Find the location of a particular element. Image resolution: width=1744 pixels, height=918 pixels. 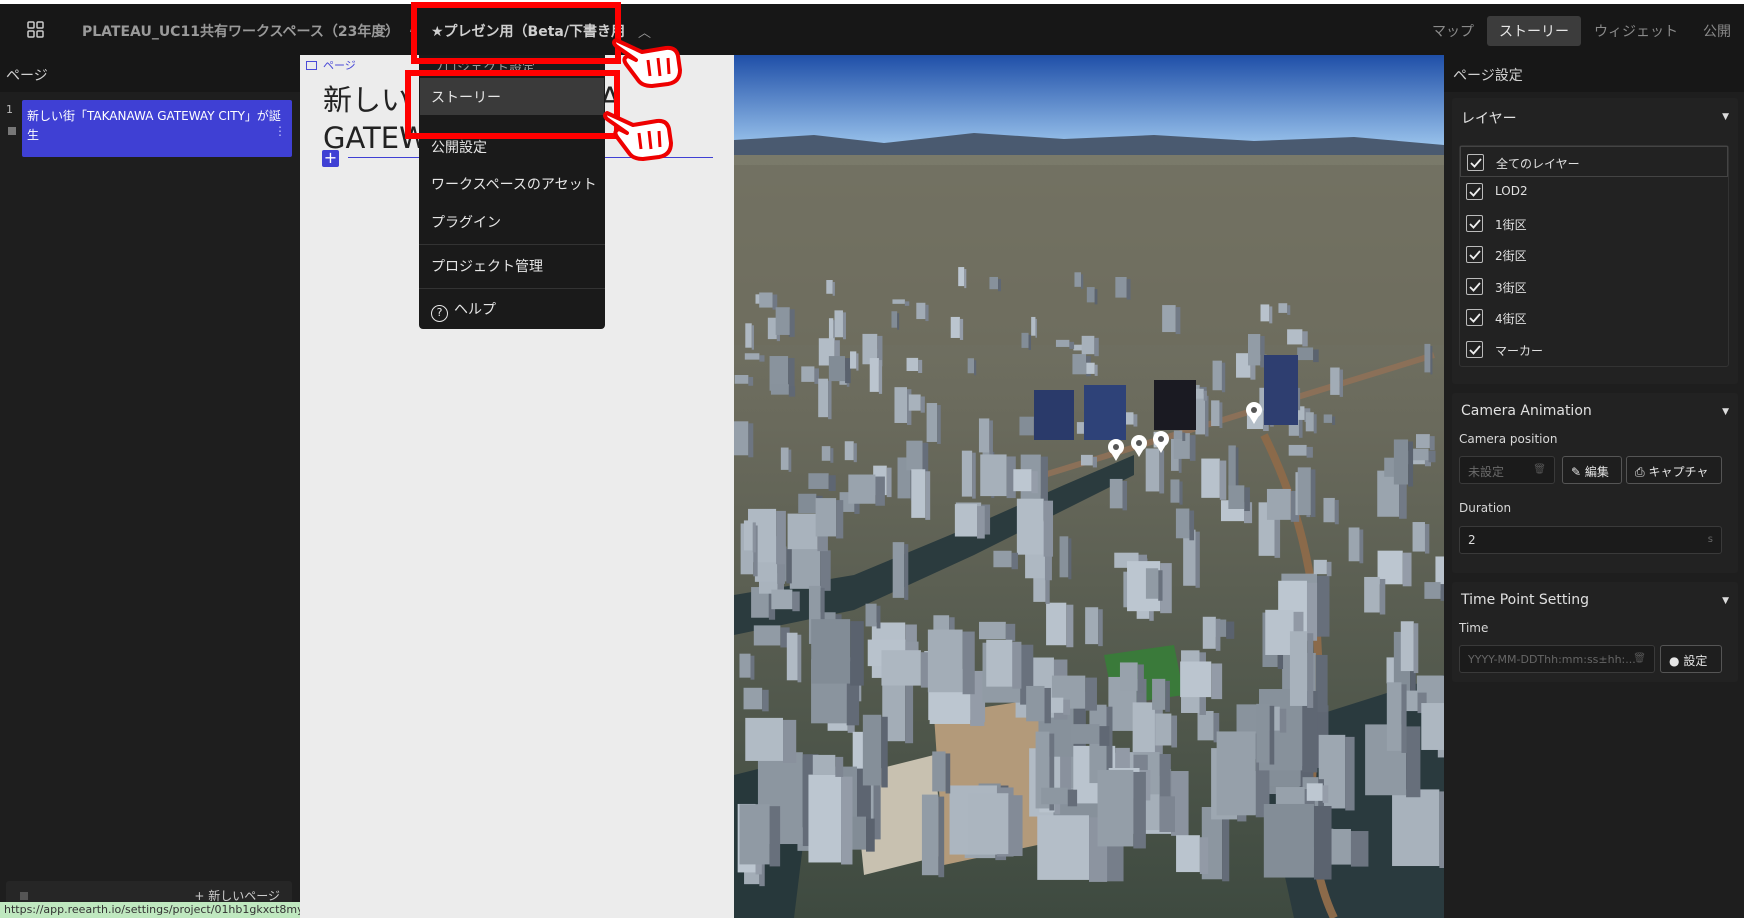

layers-section-title: レイヤー is located at coordinates (1489, 118).